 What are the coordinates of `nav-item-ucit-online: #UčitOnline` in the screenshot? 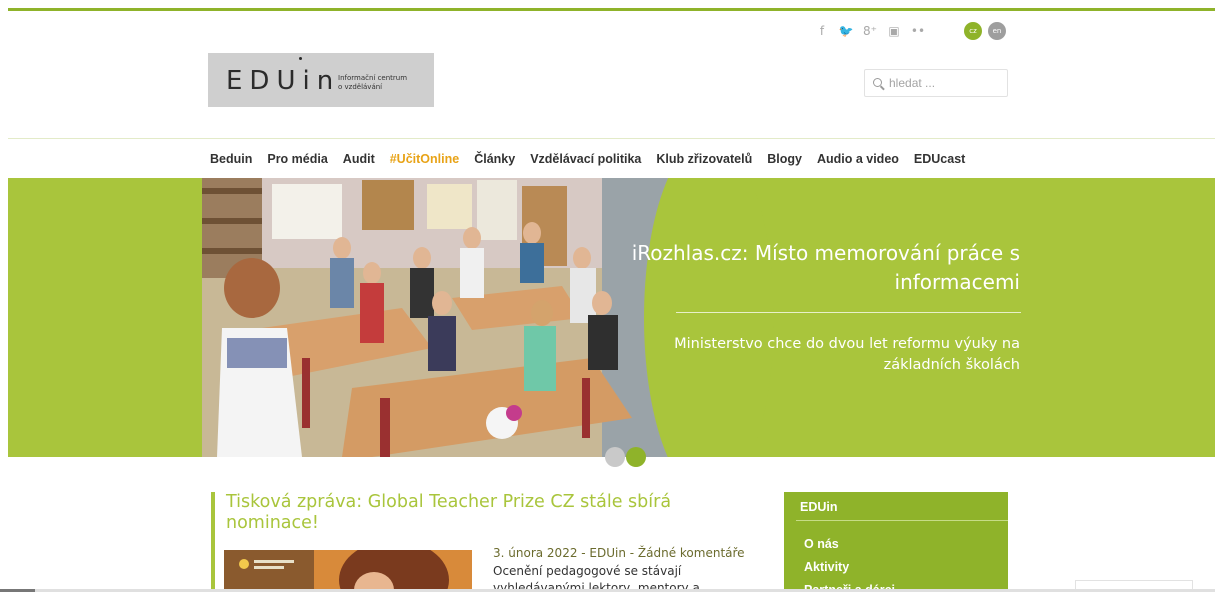 It's located at (424, 159).